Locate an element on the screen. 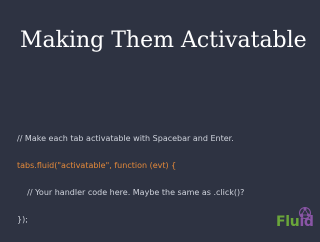 Image resolution: width=320 pixels, height=242 pixels. fluid-logo-text: Fluid is located at coordinates (295, 222).